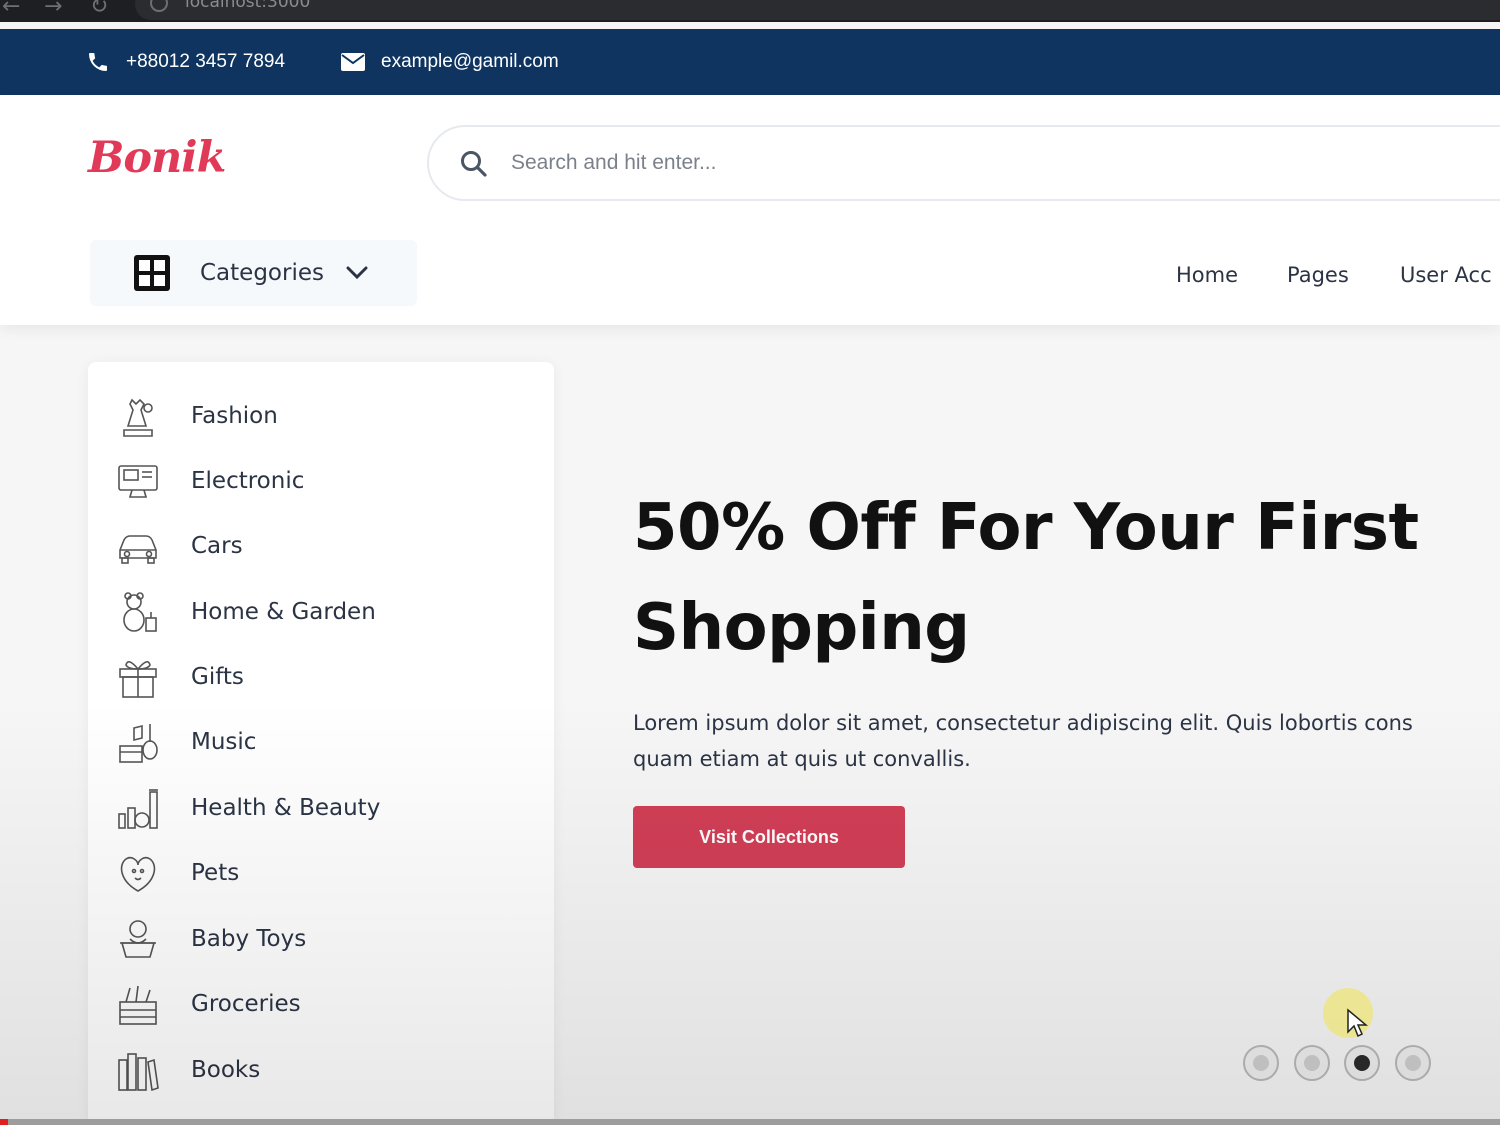 This screenshot has width=1500, height=1125. Describe the element at coordinates (321, 1004) in the screenshot. I see `category-item-groceries: Groceries` at that location.